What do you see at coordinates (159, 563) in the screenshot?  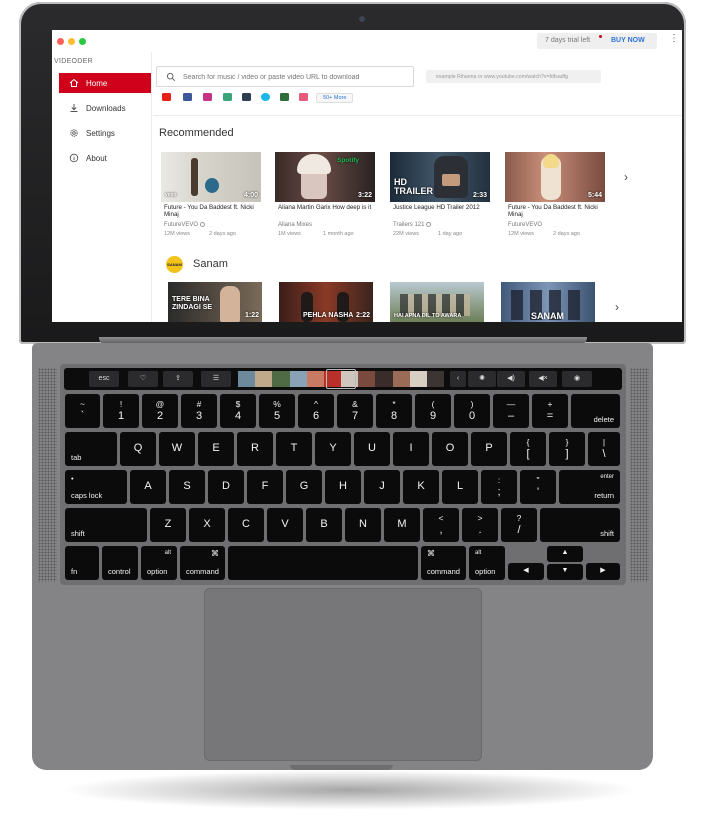 I see `left-option-key: alt option` at bounding box center [159, 563].